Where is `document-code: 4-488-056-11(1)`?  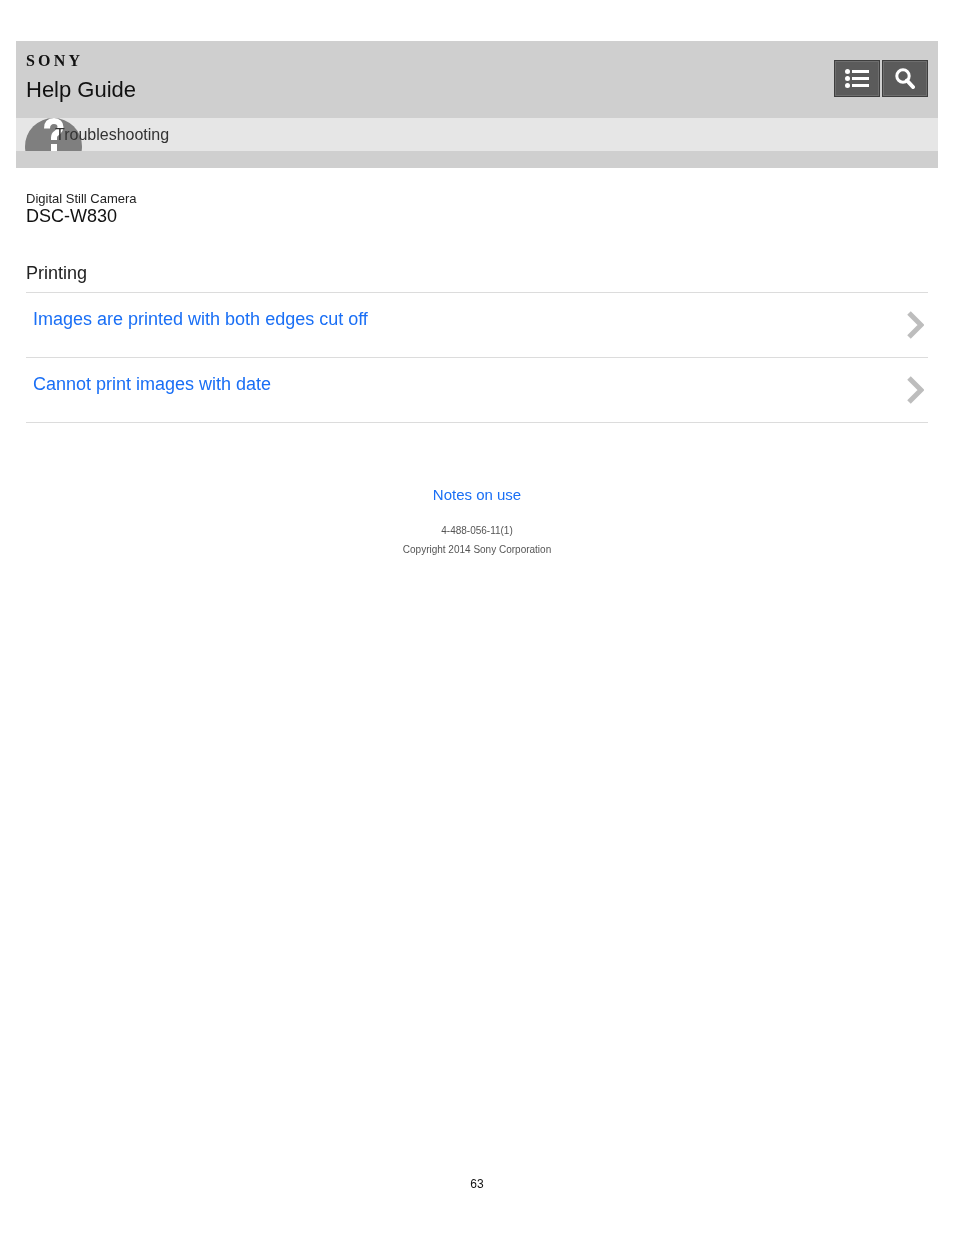
document-code: 4-488-056-11(1) is located at coordinates (477, 531).